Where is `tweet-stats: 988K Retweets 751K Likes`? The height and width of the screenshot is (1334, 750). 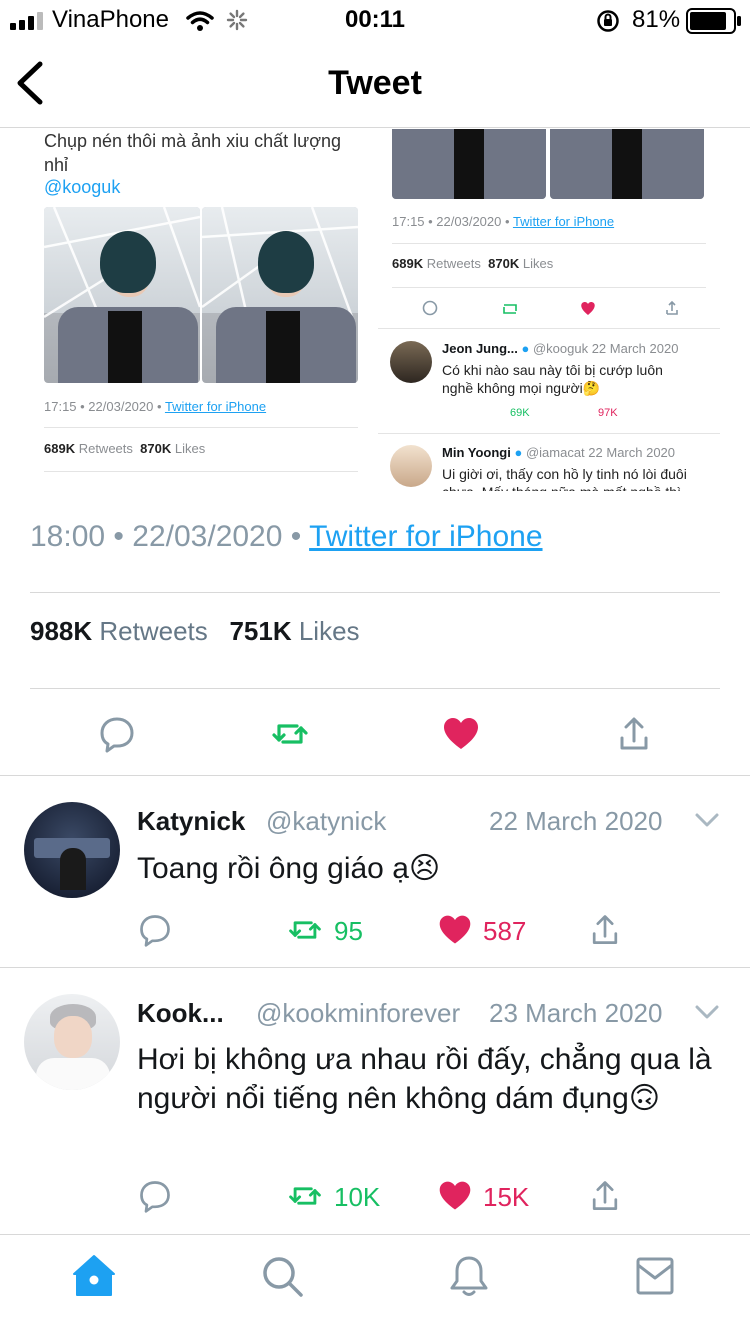 tweet-stats: 988K Retweets 751K Likes is located at coordinates (195, 631).